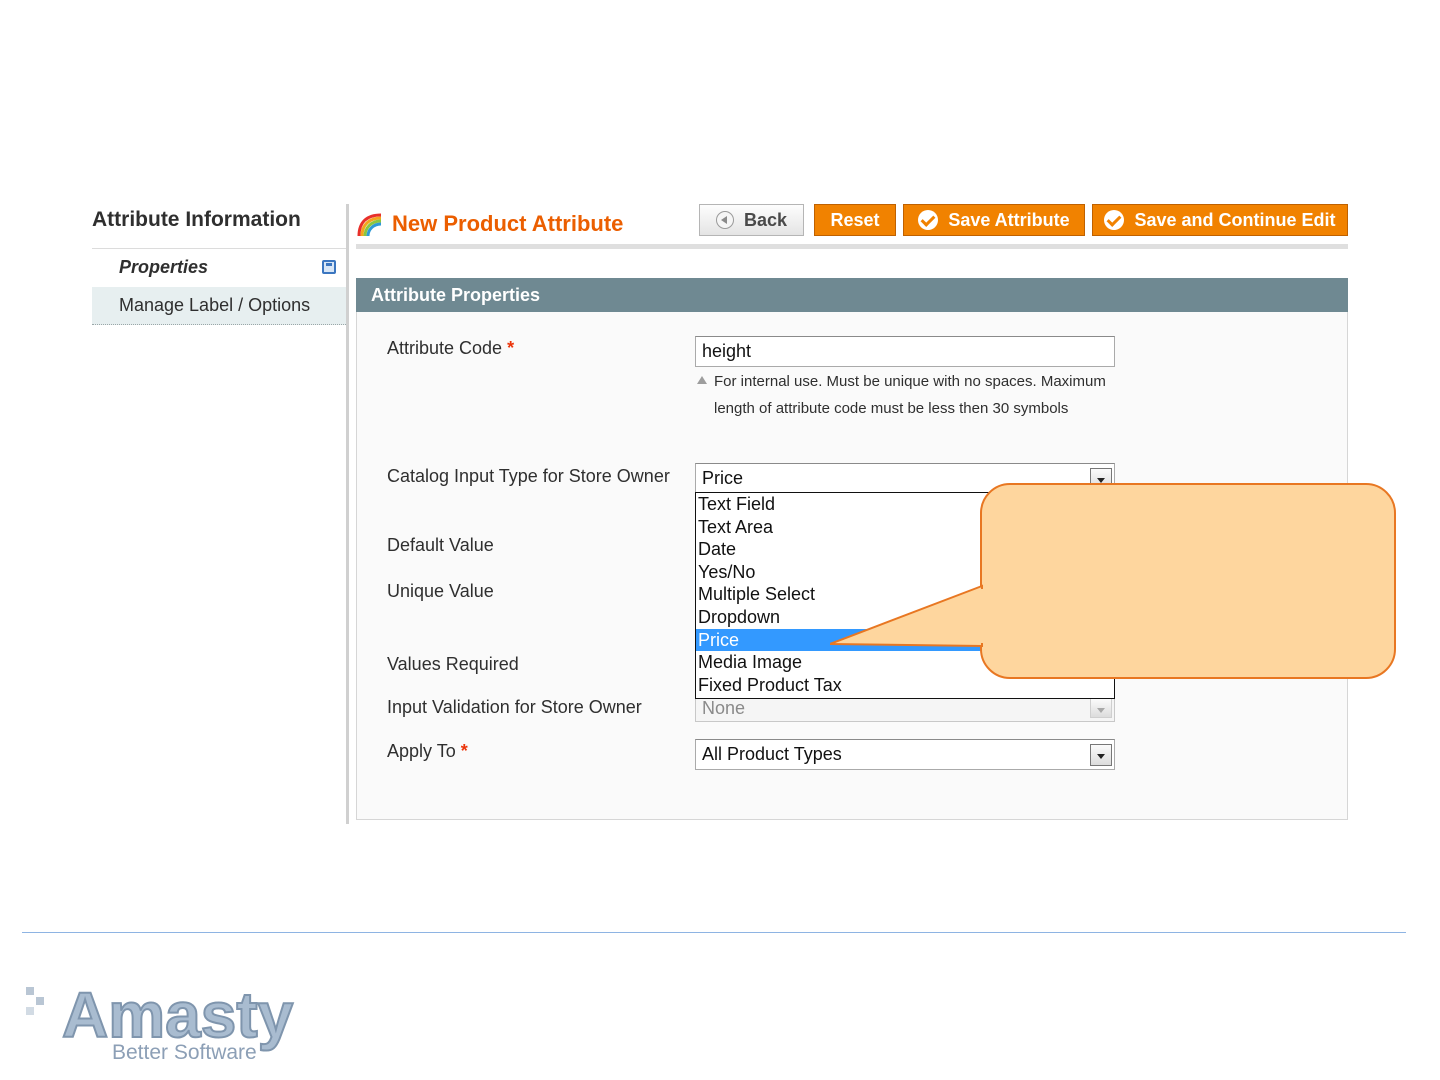  What do you see at coordinates (215, 305) in the screenshot?
I see `tab-manage-label-options-label: Manage Label / Options` at bounding box center [215, 305].